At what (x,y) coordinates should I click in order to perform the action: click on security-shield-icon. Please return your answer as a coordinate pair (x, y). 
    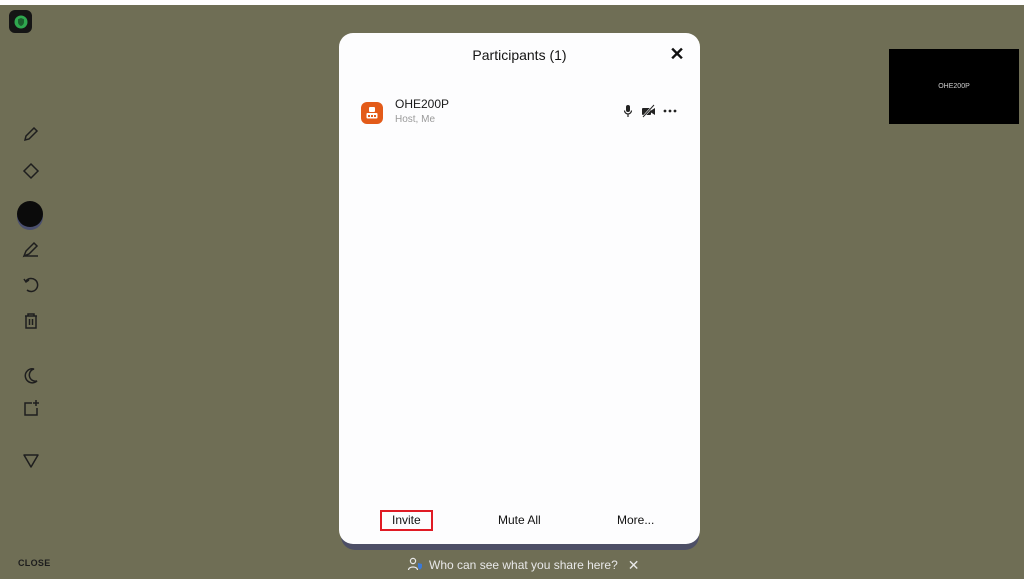
    Looking at the image, I should click on (20, 21).